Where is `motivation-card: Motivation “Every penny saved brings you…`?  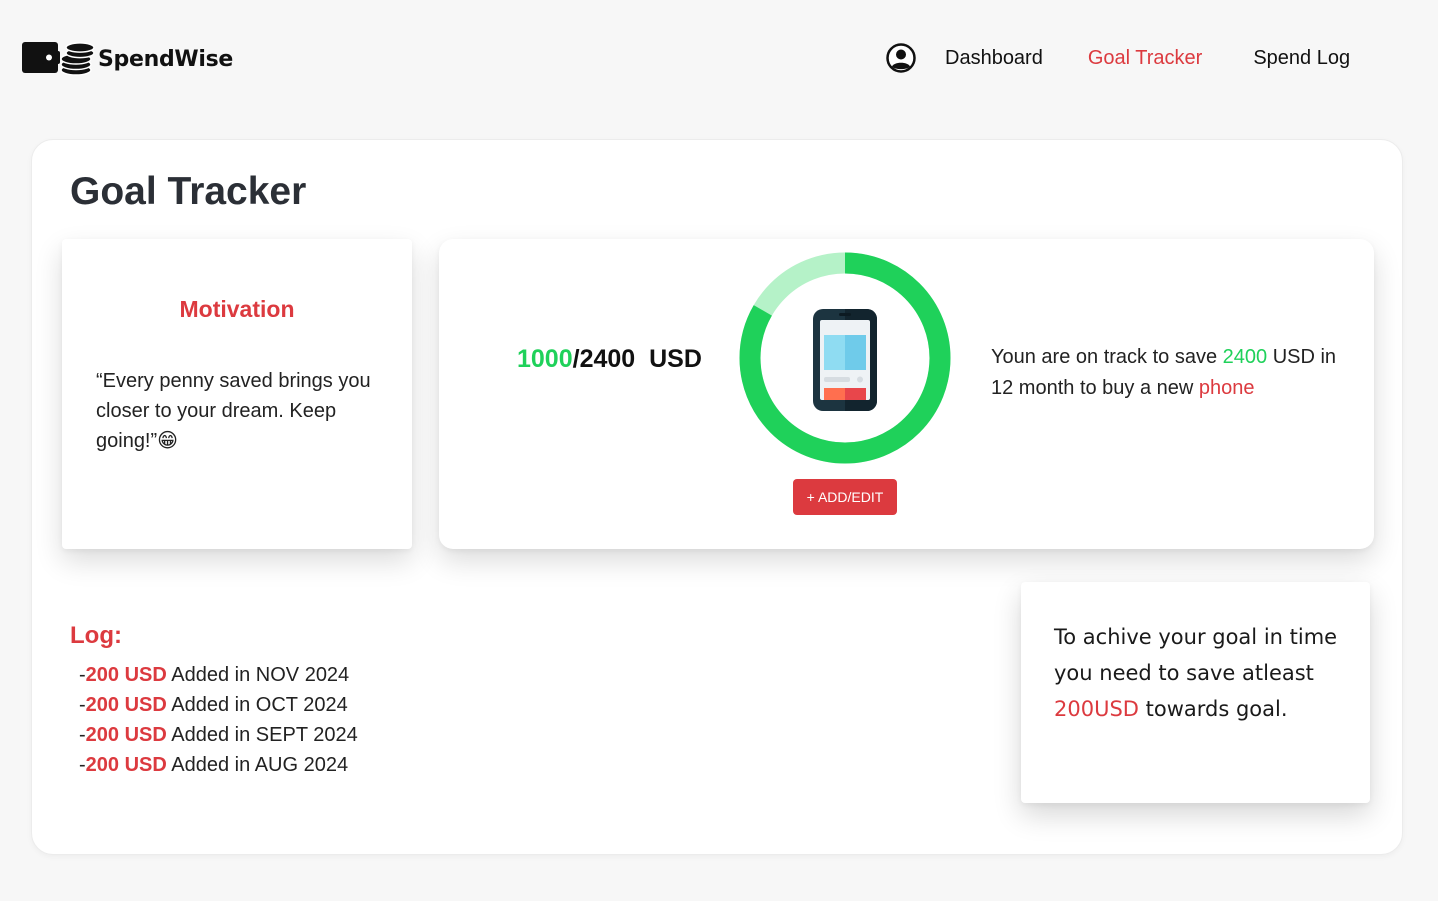
motivation-card: Motivation “Every penny saved brings you… is located at coordinates (237, 394).